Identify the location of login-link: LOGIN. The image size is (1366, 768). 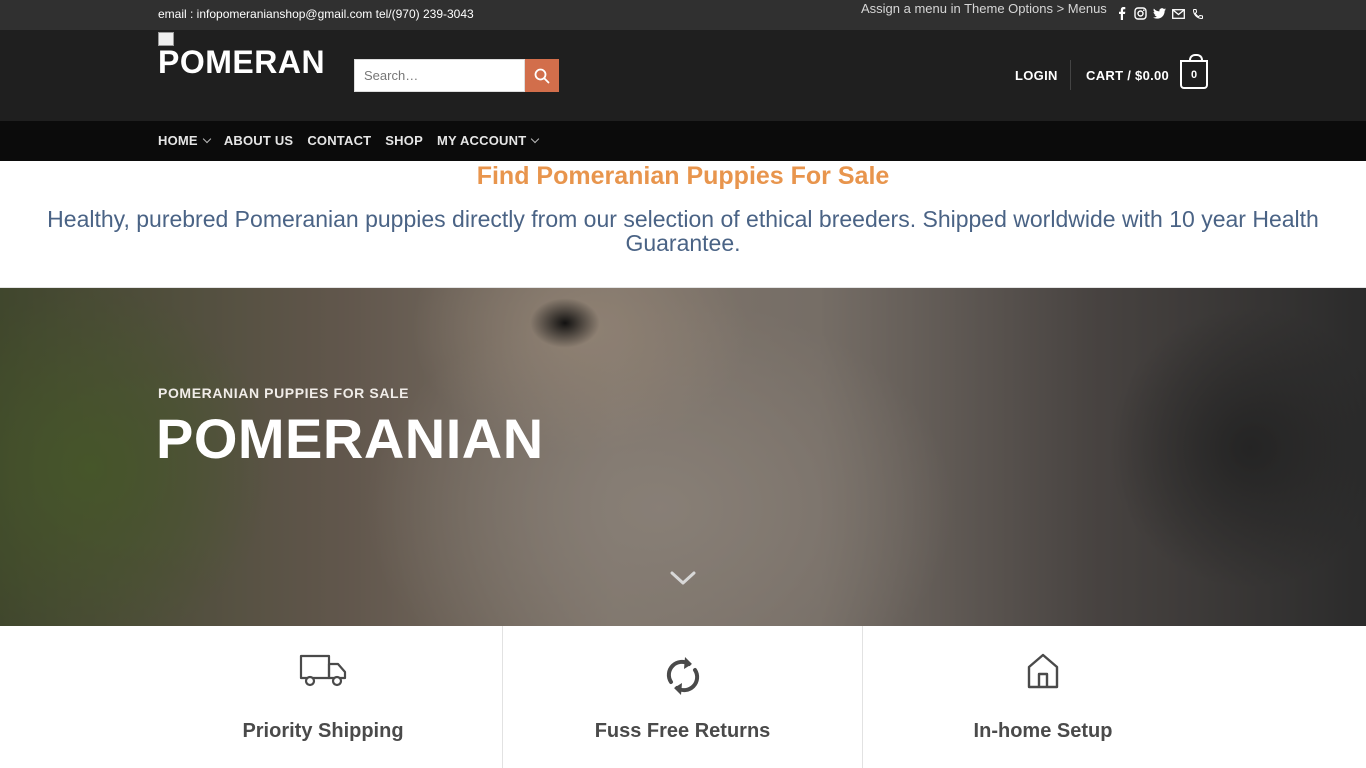
(1036, 75).